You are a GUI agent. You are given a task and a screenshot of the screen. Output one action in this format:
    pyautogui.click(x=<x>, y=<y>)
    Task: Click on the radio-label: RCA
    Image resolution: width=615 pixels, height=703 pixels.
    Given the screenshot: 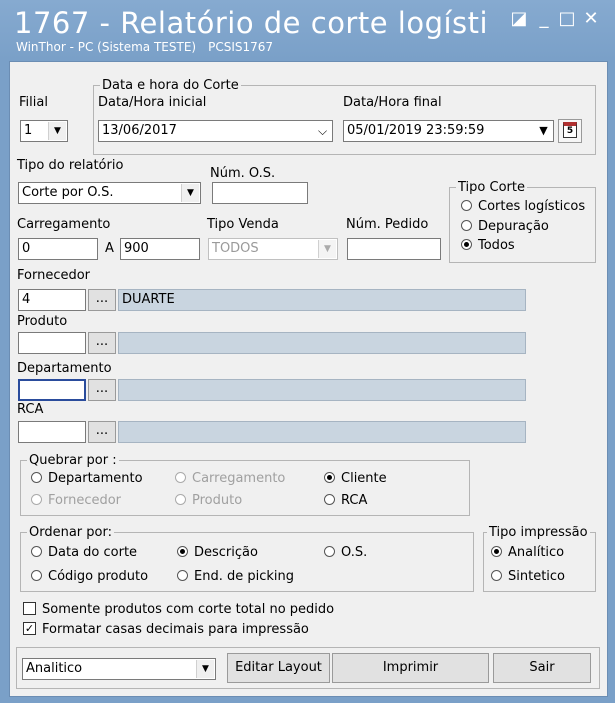 What is the action you would take?
    pyautogui.click(x=354, y=500)
    